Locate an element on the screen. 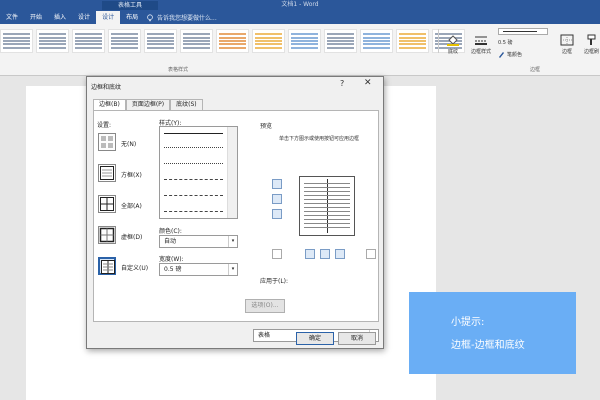 The height and width of the screenshot is (400, 600). tab-insert: 插入 is located at coordinates (60, 17).